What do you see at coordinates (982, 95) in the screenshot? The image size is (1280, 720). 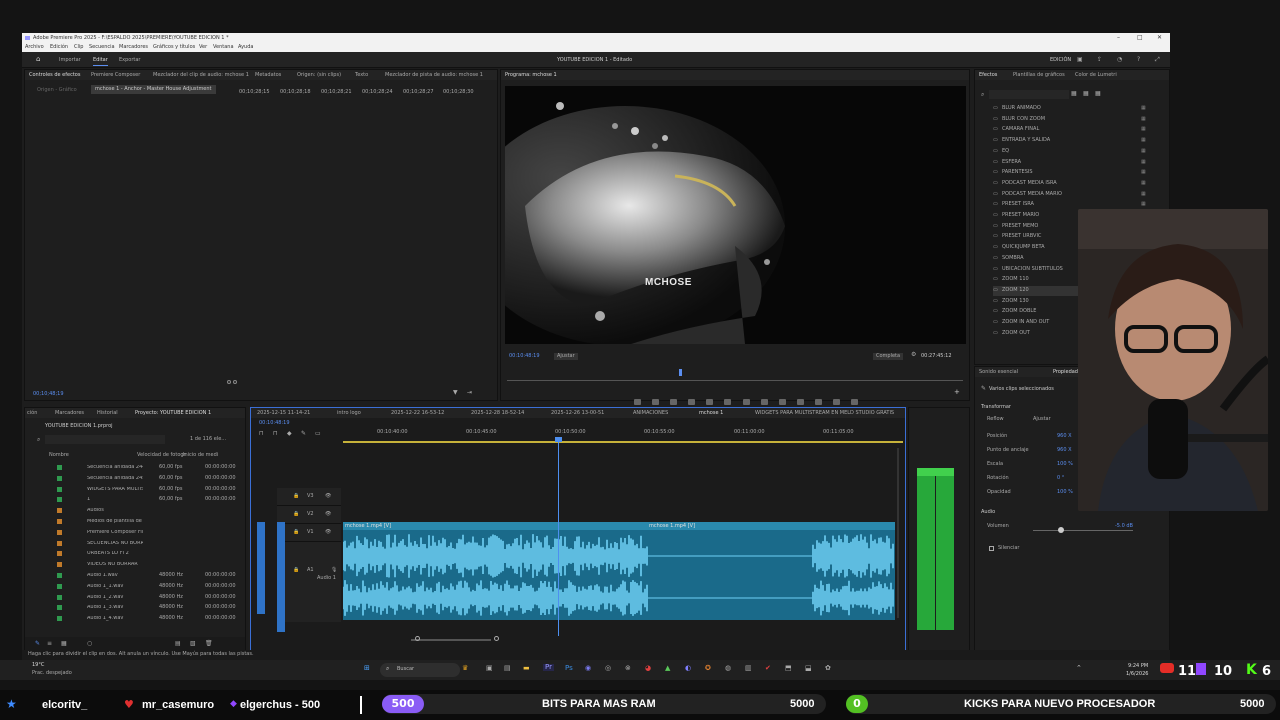 I see `effects-search-icon: ⌕` at bounding box center [982, 95].